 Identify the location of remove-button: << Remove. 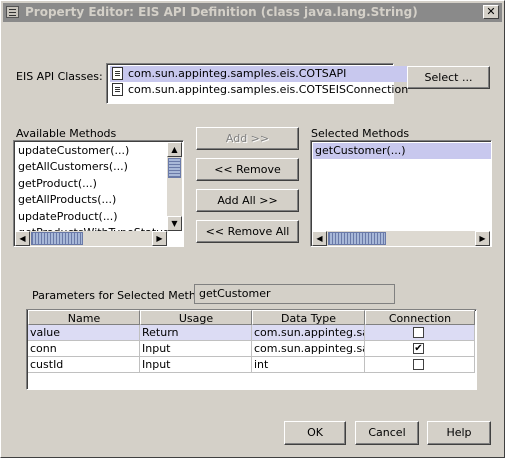
(247, 169).